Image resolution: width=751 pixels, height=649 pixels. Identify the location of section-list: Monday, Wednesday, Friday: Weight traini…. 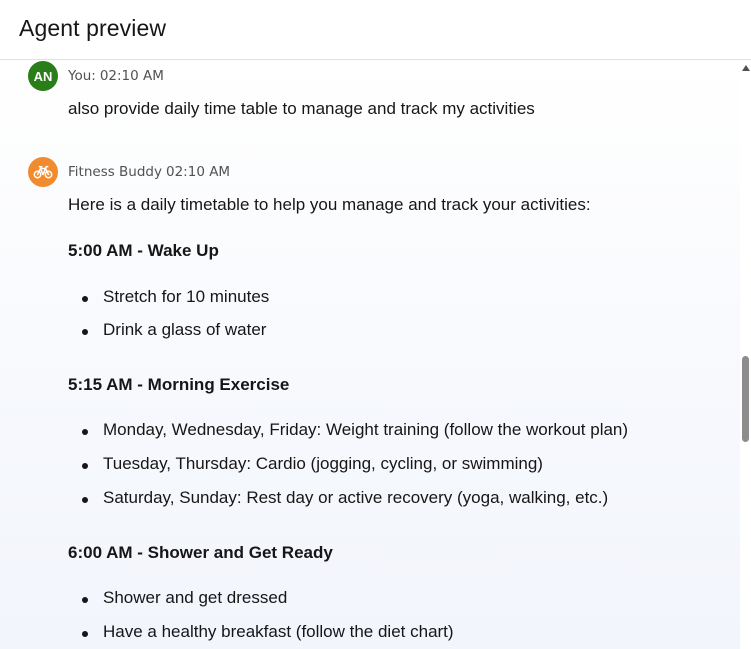
(348, 471).